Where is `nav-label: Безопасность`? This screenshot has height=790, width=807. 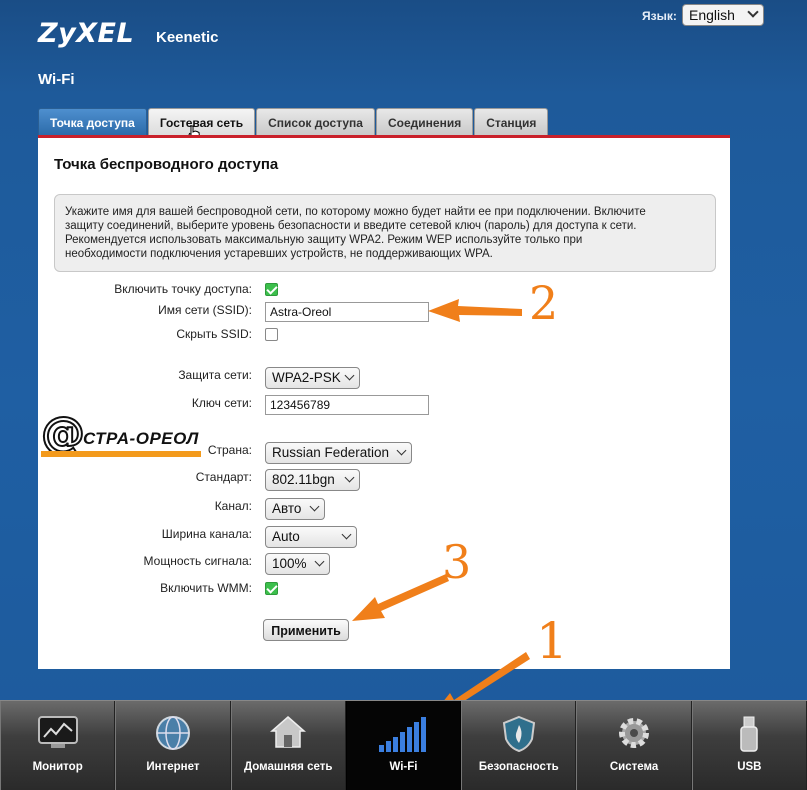
nav-label: Безопасность is located at coordinates (518, 767).